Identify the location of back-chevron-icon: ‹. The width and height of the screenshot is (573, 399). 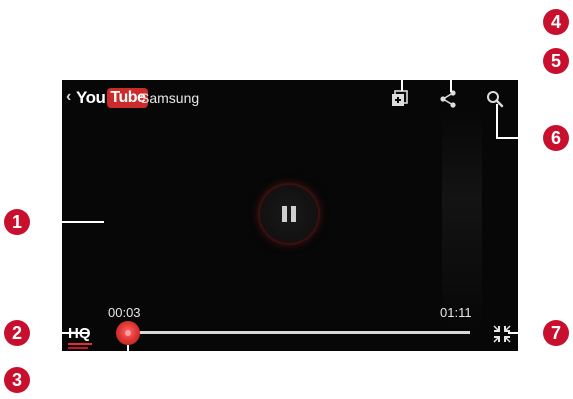
(68, 97).